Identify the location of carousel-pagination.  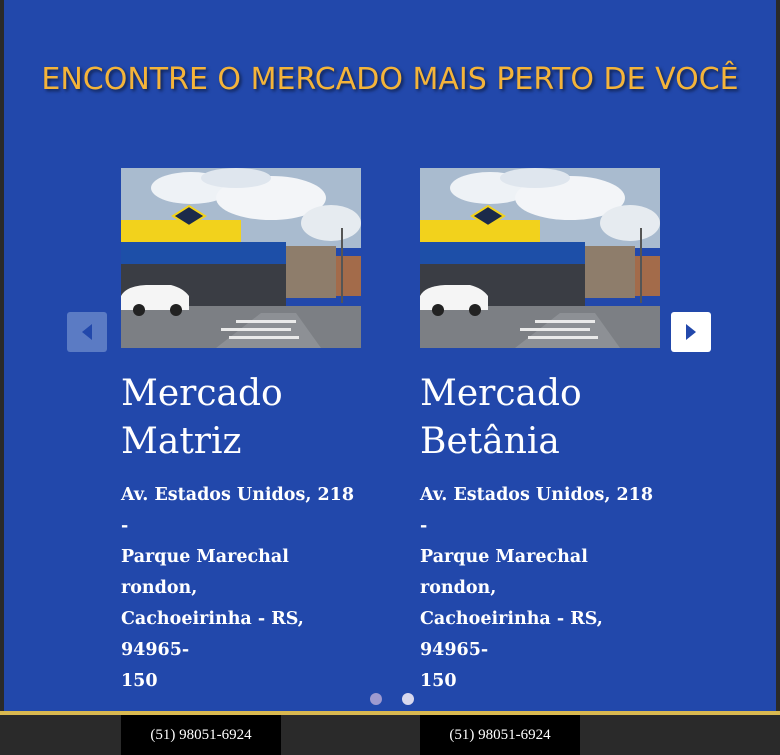
(392, 699).